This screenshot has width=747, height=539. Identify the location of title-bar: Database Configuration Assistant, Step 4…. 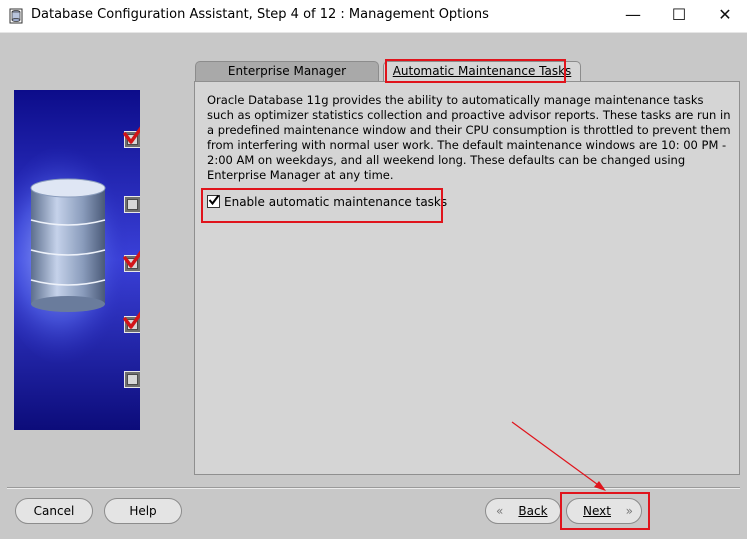
(373, 16).